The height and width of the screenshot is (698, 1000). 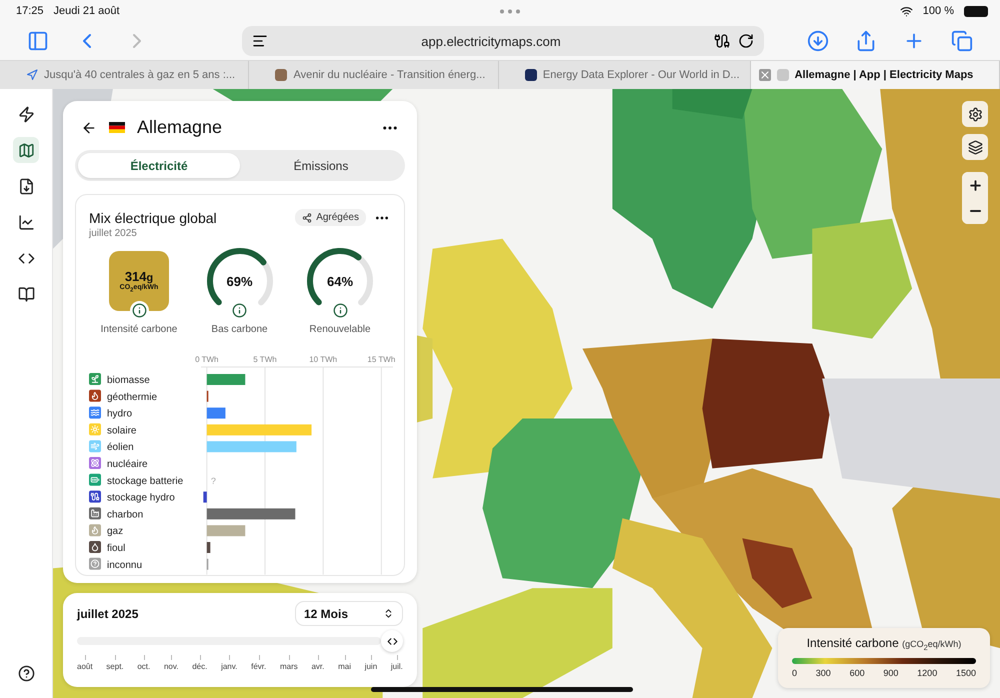 I want to click on stat-label: Renouvelable, so click(x=340, y=329).